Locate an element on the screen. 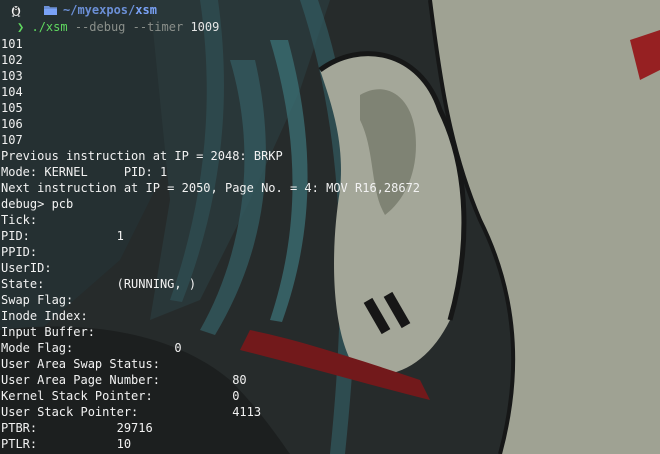  pcb-field: PTLR: 10 is located at coordinates (66, 444).